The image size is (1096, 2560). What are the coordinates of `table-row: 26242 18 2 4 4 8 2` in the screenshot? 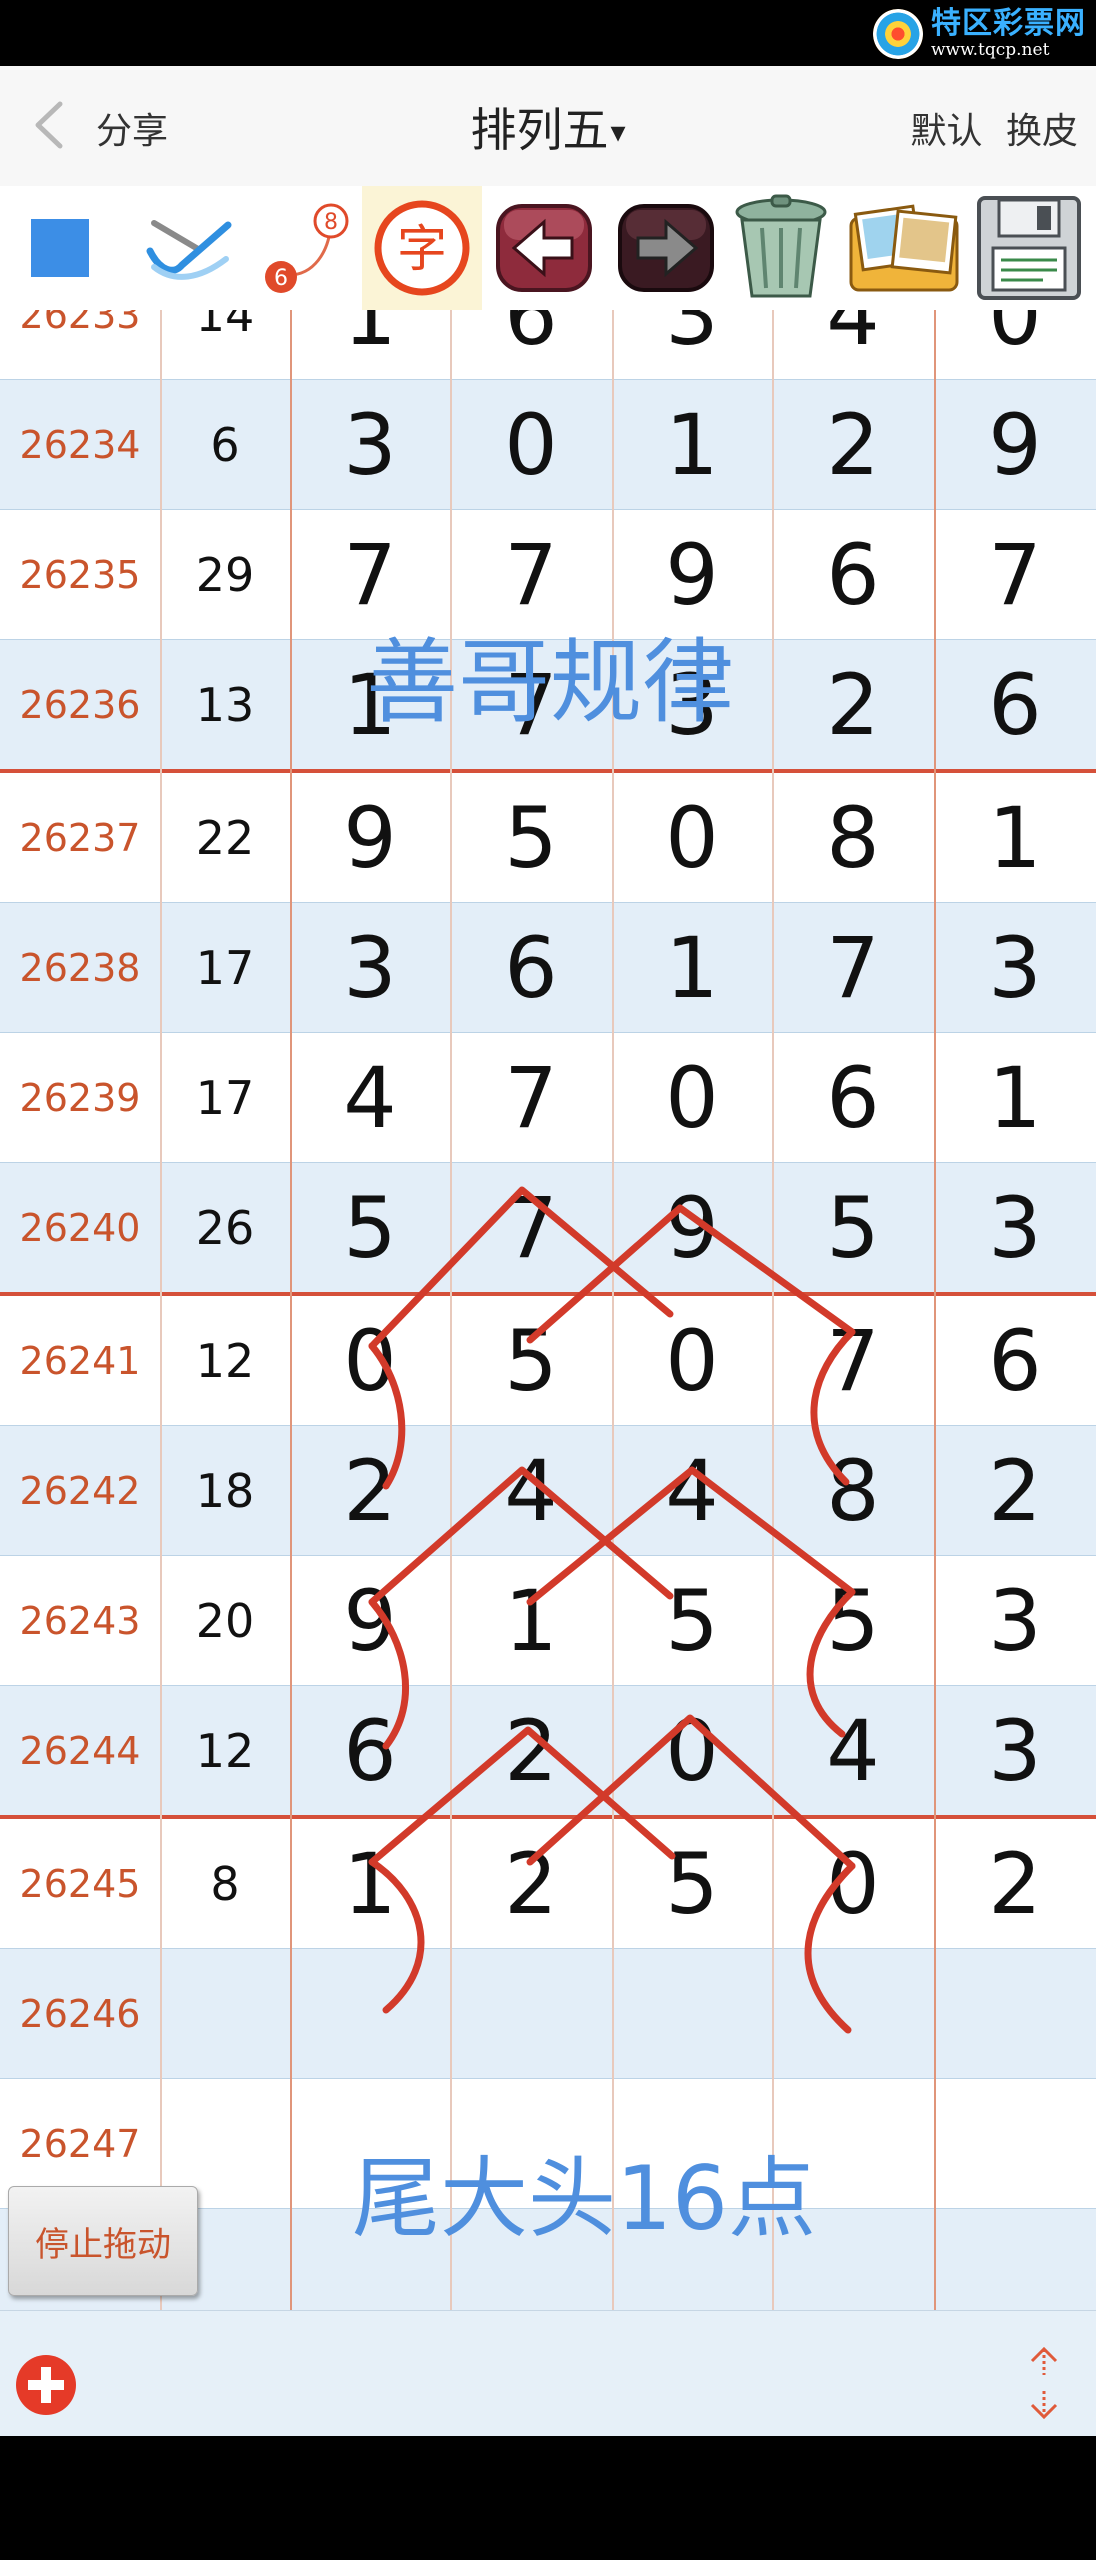 It's located at (548, 1491).